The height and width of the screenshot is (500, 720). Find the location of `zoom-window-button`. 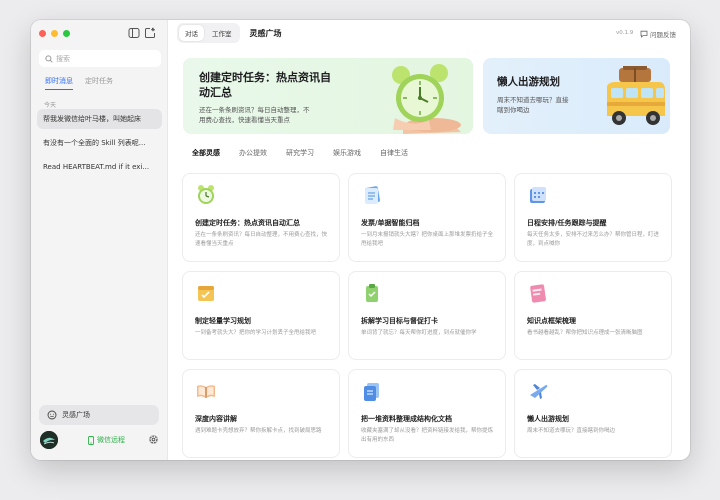

zoom-window-button is located at coordinates (66, 33).